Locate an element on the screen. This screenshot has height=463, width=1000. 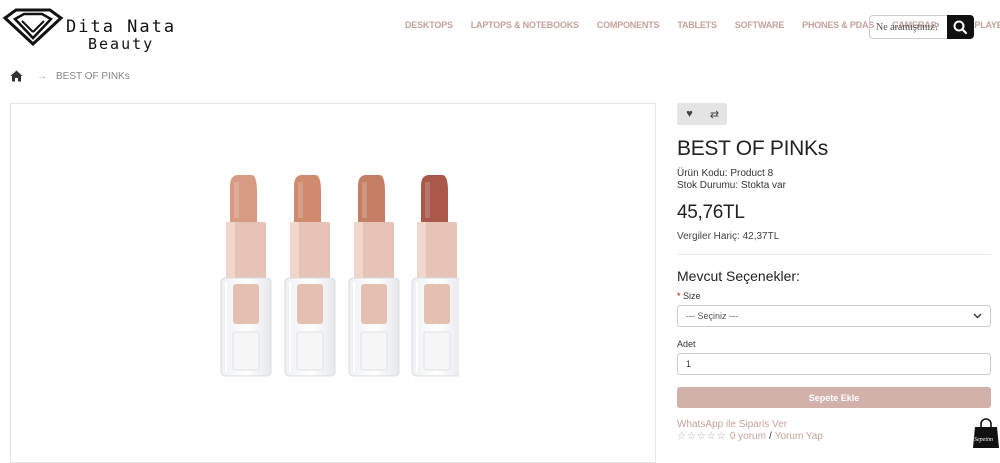
compare-icon: ⇄ is located at coordinates (714, 114).